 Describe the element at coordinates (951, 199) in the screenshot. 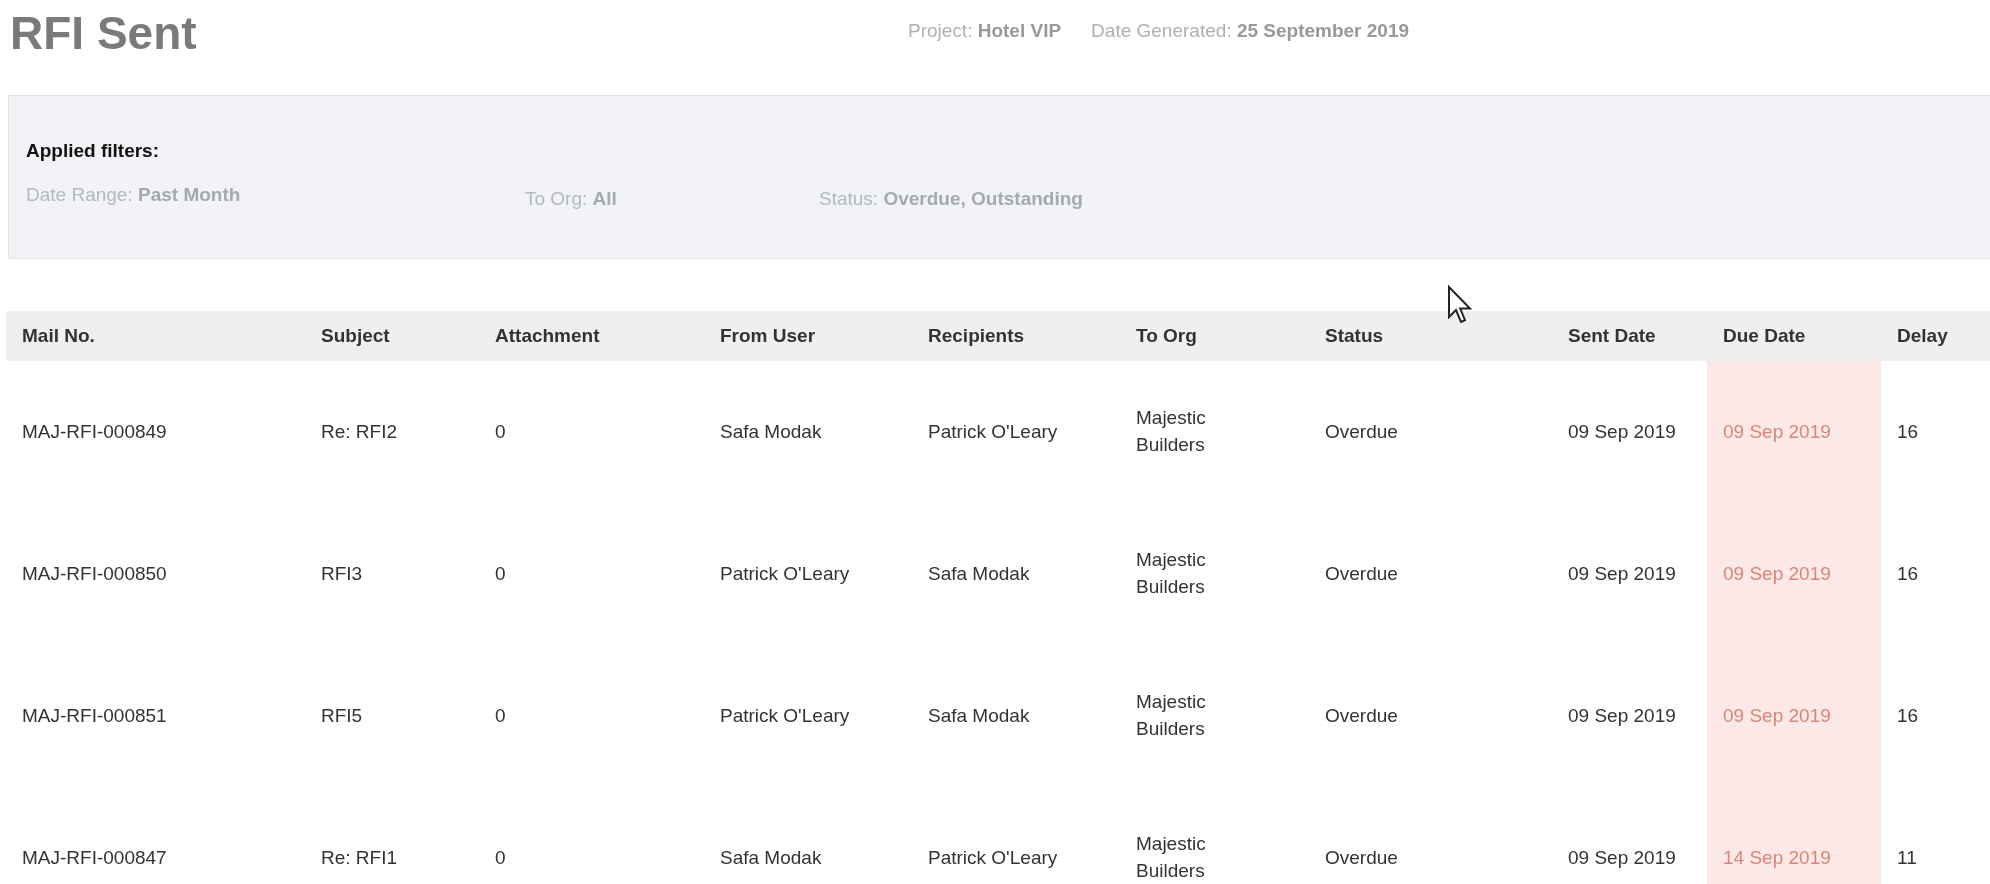

I see `filter-text: Status: Overdue, Outstanding` at that location.